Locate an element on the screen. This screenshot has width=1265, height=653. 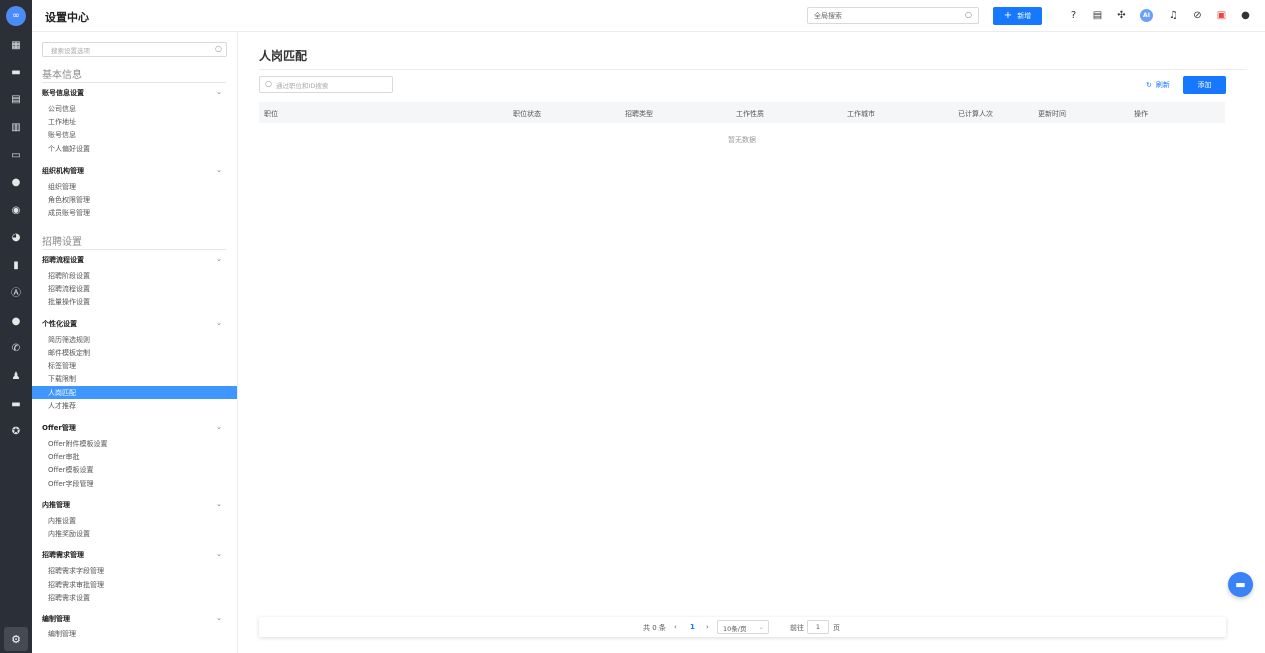
refresh-button: ↻ 刷新 is located at coordinates (1158, 85).